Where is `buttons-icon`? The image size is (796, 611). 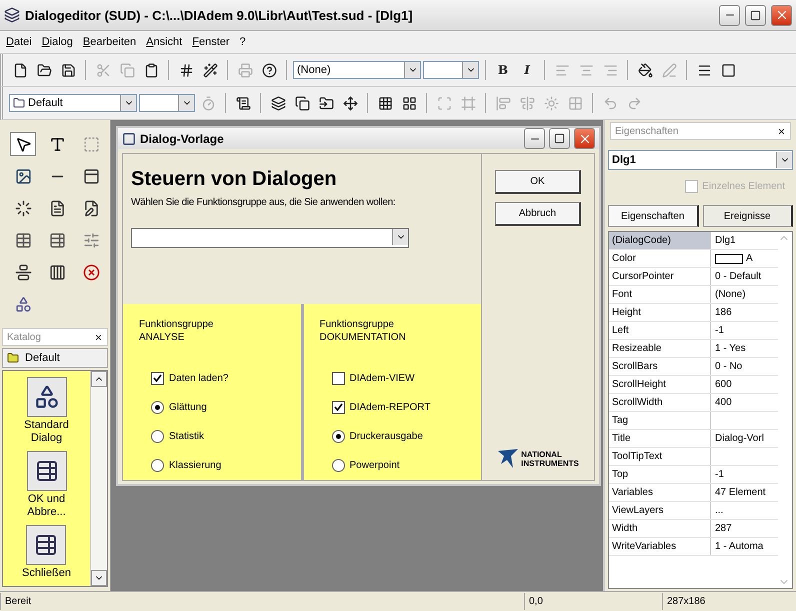 buttons-icon is located at coordinates (46, 545).